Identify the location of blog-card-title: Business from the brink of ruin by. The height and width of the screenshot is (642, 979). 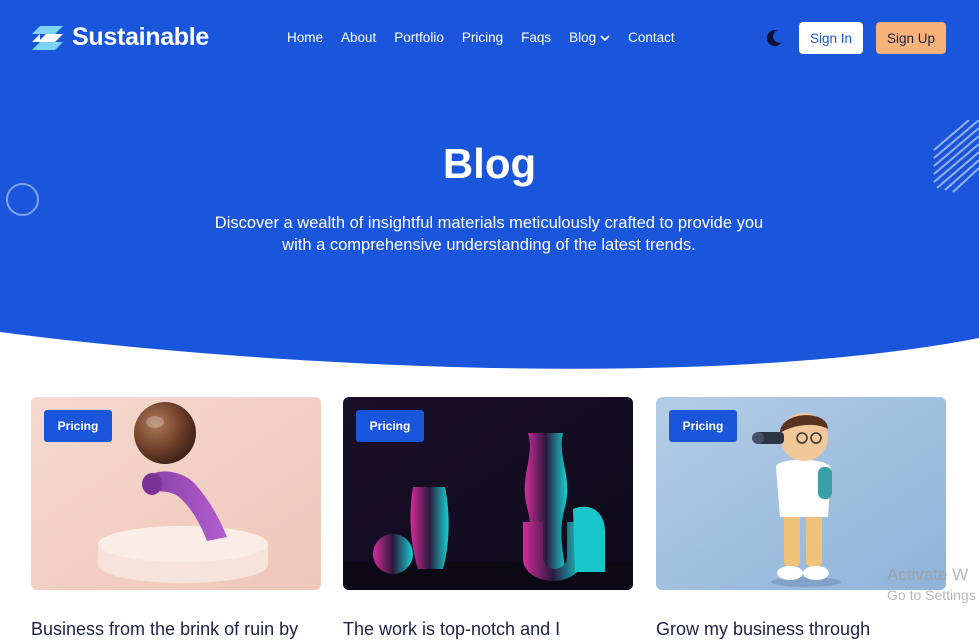
(176, 629).